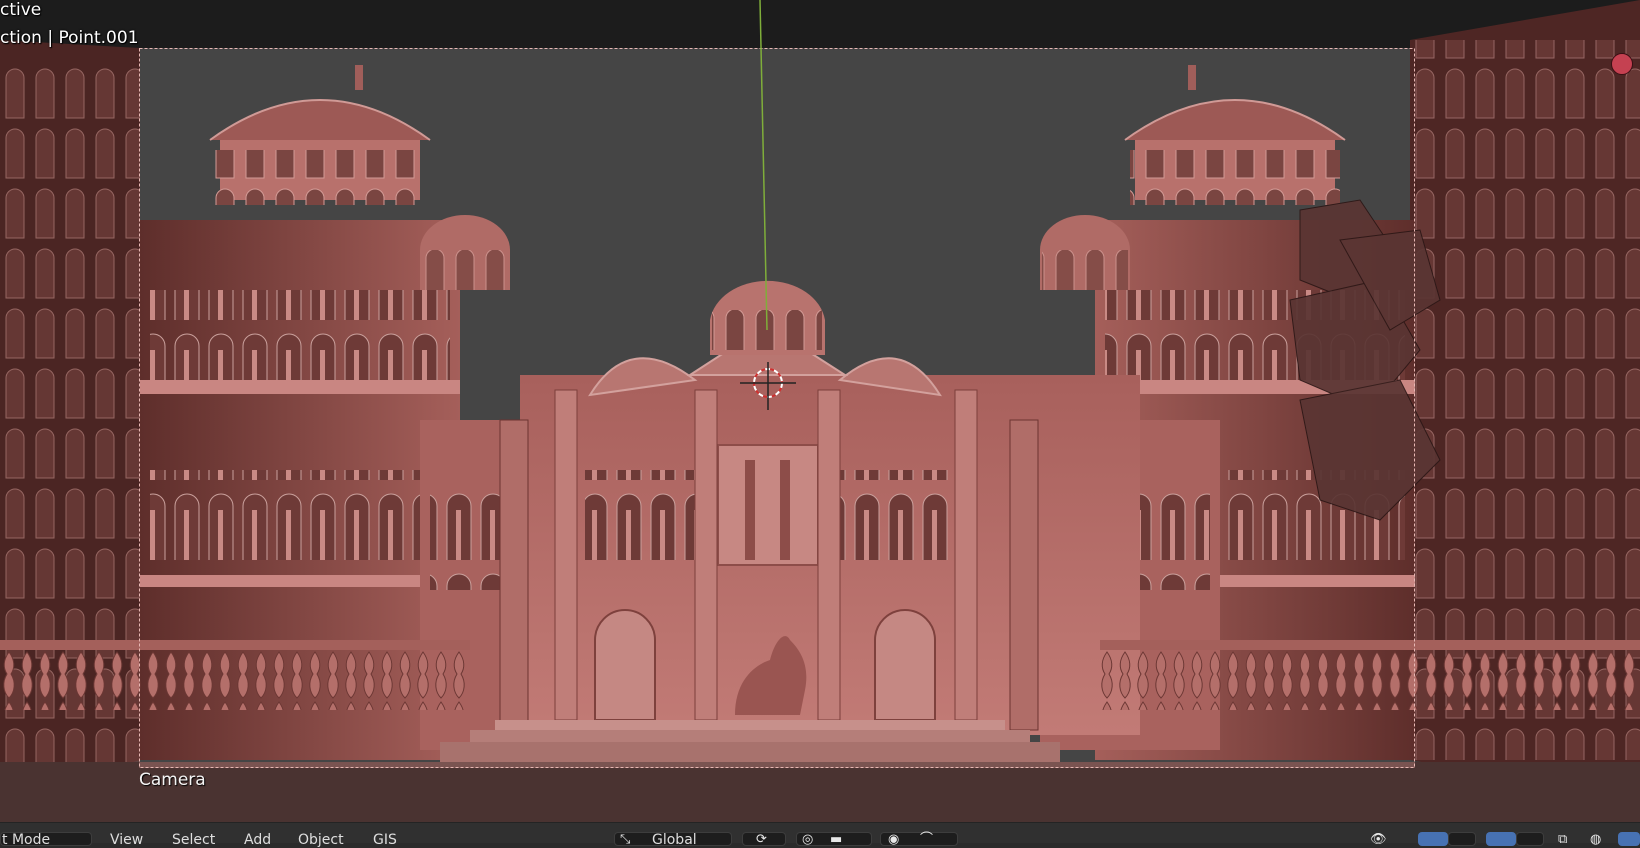  What do you see at coordinates (193, 840) in the screenshot?
I see `menu-select: Select` at bounding box center [193, 840].